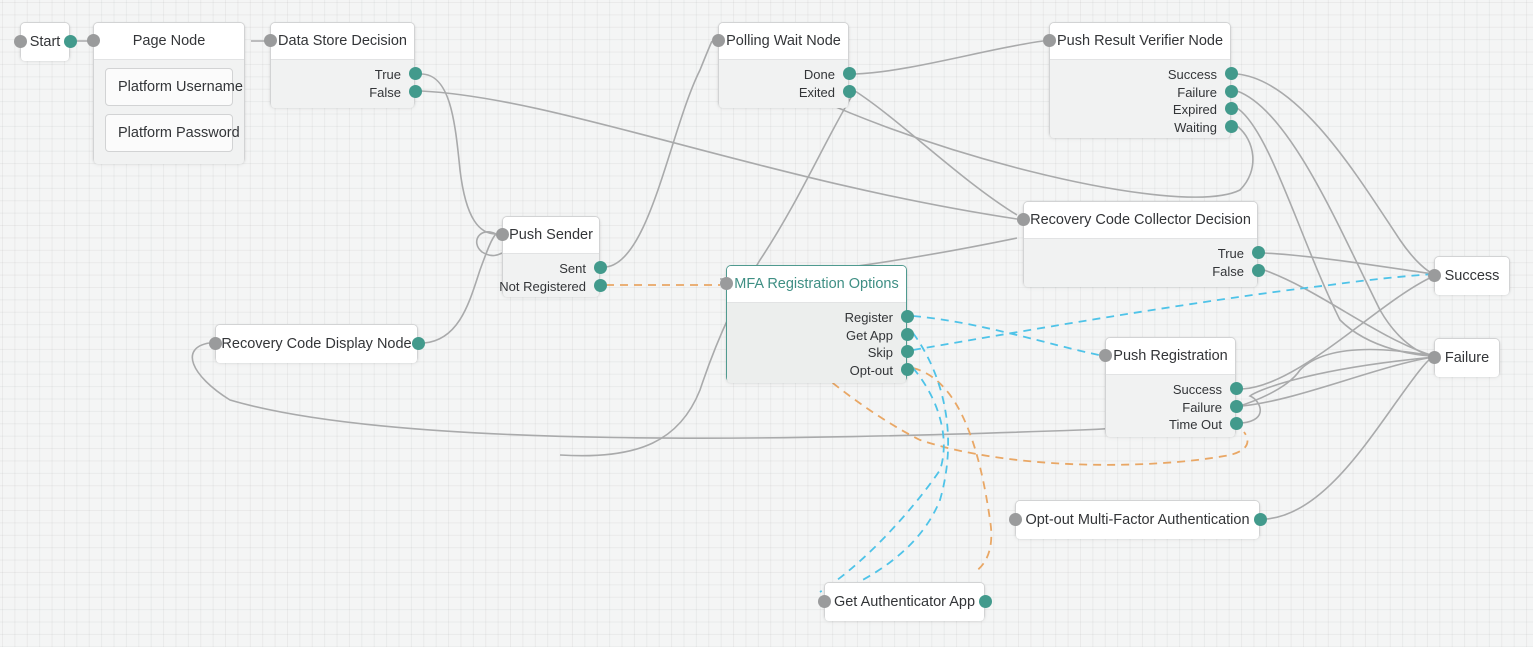  I want to click on output-port-push-result-verifier-node-expired, so click(1231, 109).